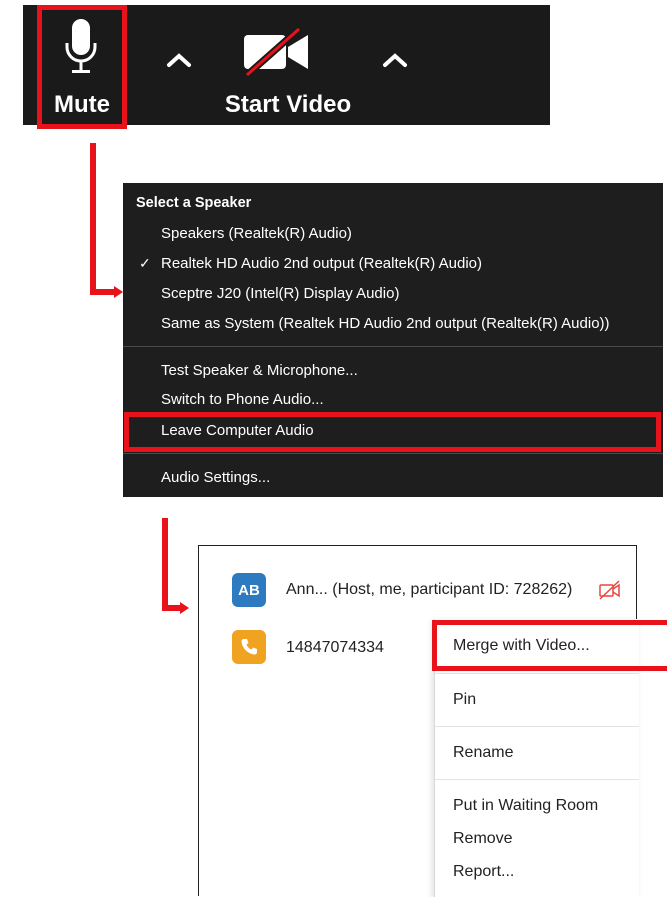  What do you see at coordinates (392, 432) in the screenshot?
I see `leave-audio-highlight-box` at bounding box center [392, 432].